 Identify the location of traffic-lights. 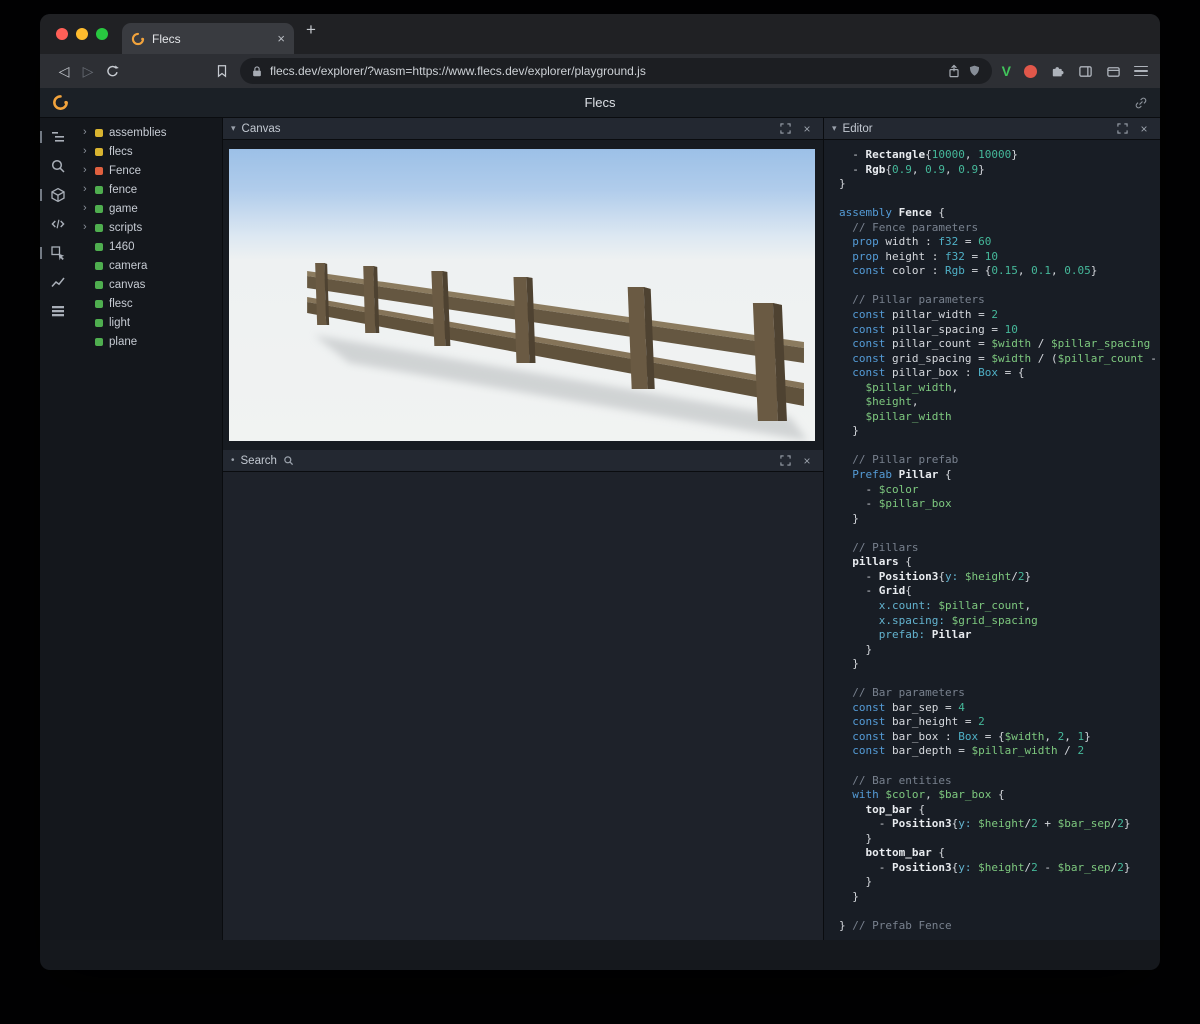
(82, 34).